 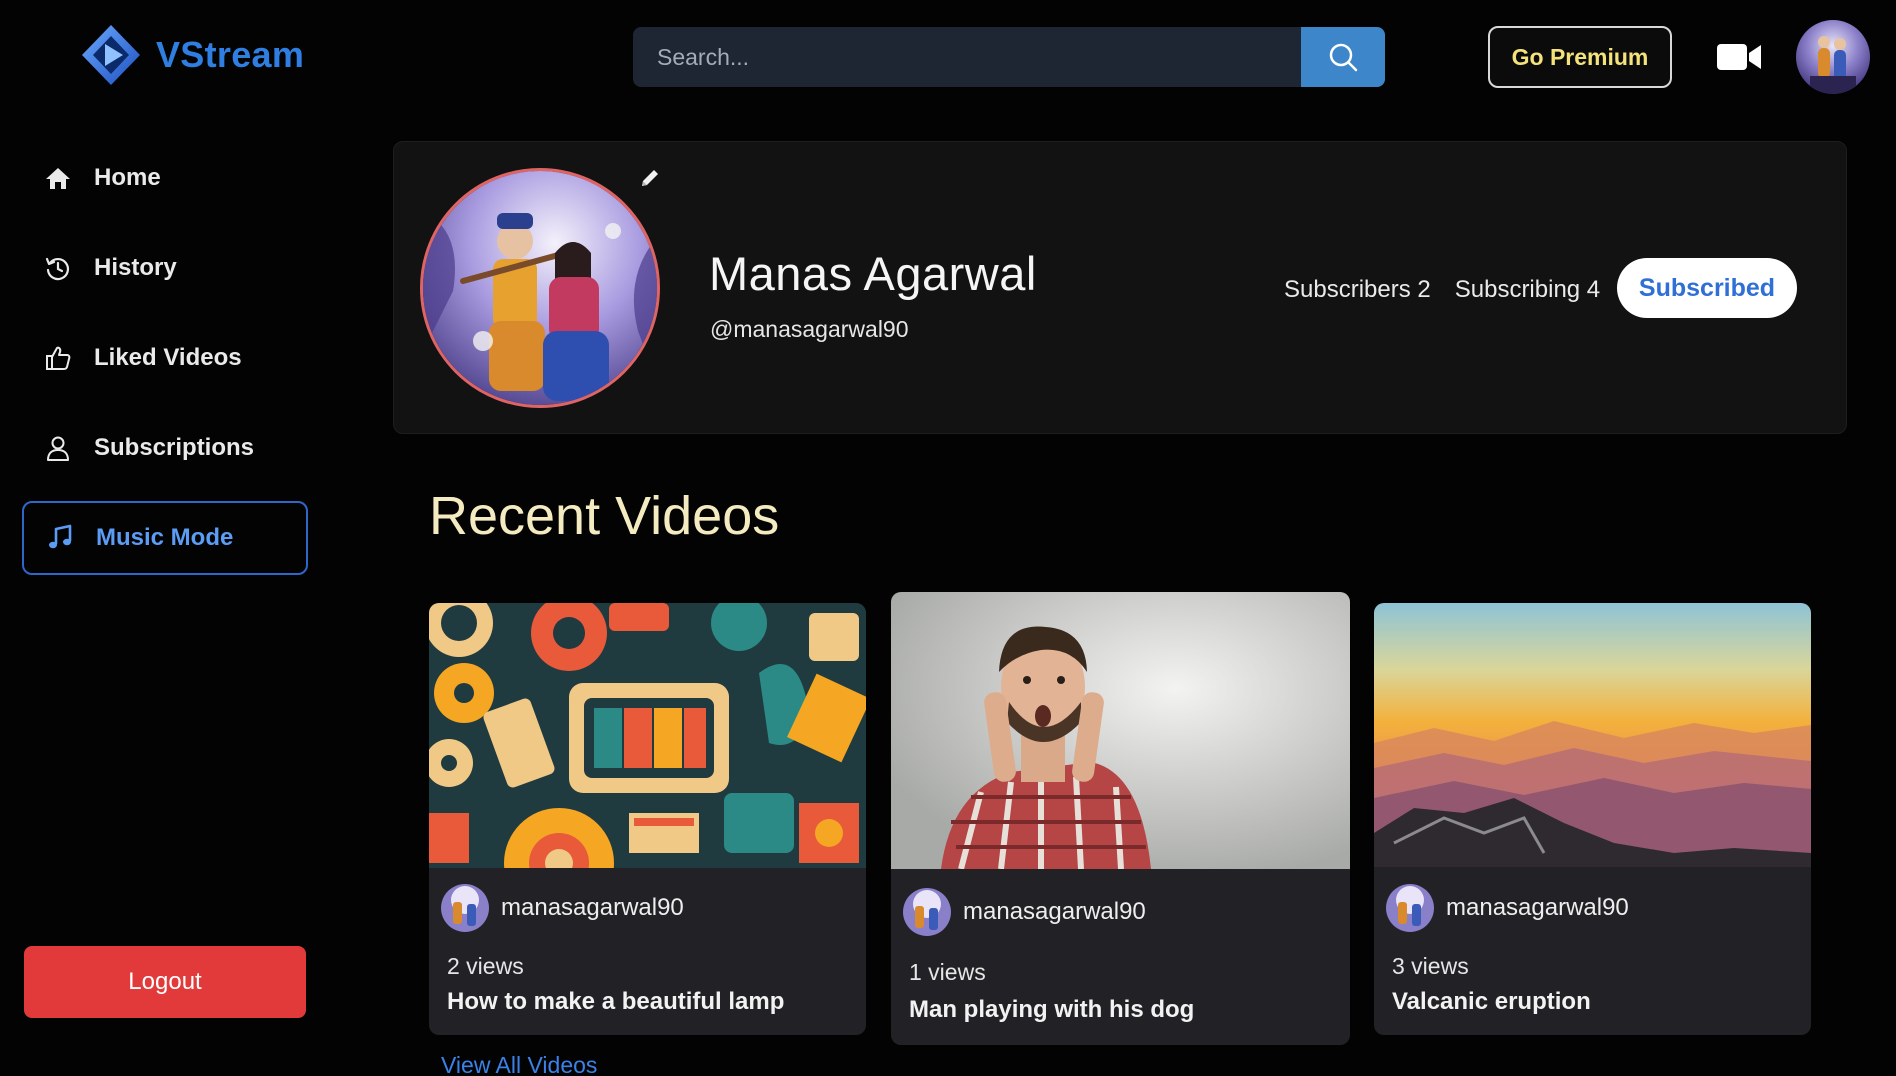 I want to click on thumbnail-retro-pattern, so click(x=647, y=735).